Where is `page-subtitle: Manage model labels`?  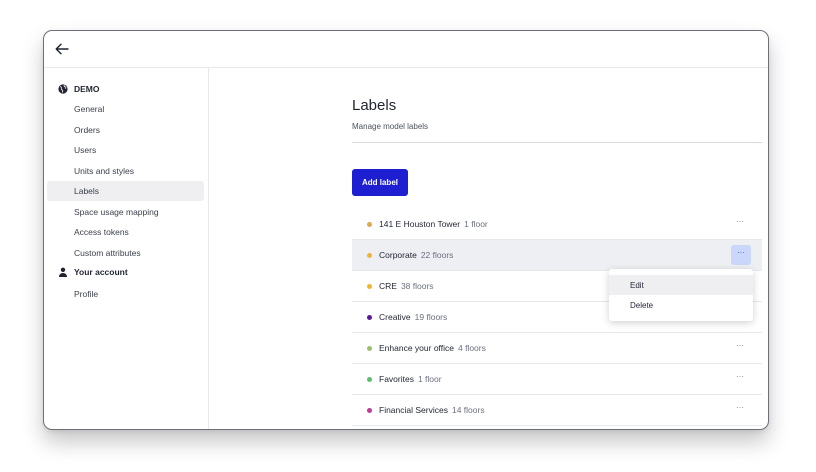
page-subtitle: Manage model labels is located at coordinates (390, 126).